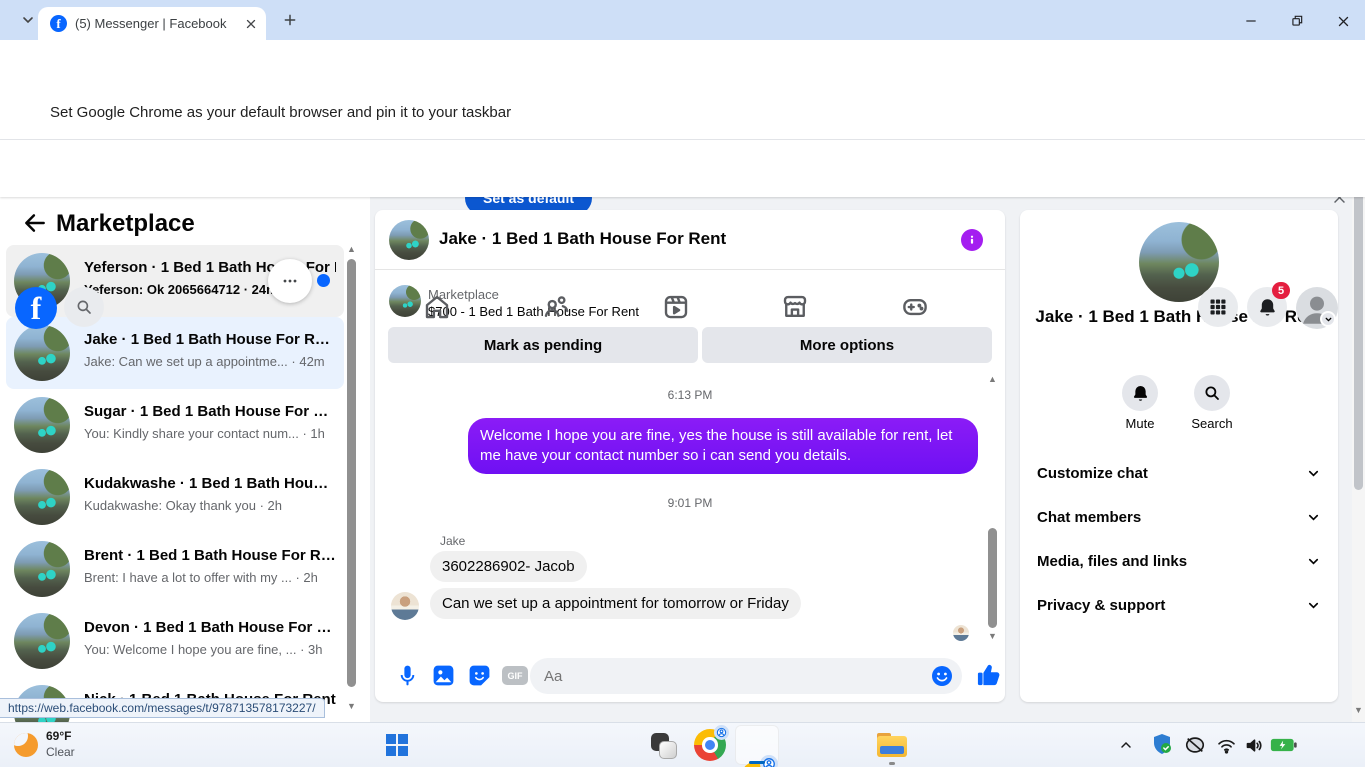 Image resolution: width=1365 pixels, height=767 pixels. Describe the element at coordinates (1162, 744) in the screenshot. I see `security-shield-icon` at that location.